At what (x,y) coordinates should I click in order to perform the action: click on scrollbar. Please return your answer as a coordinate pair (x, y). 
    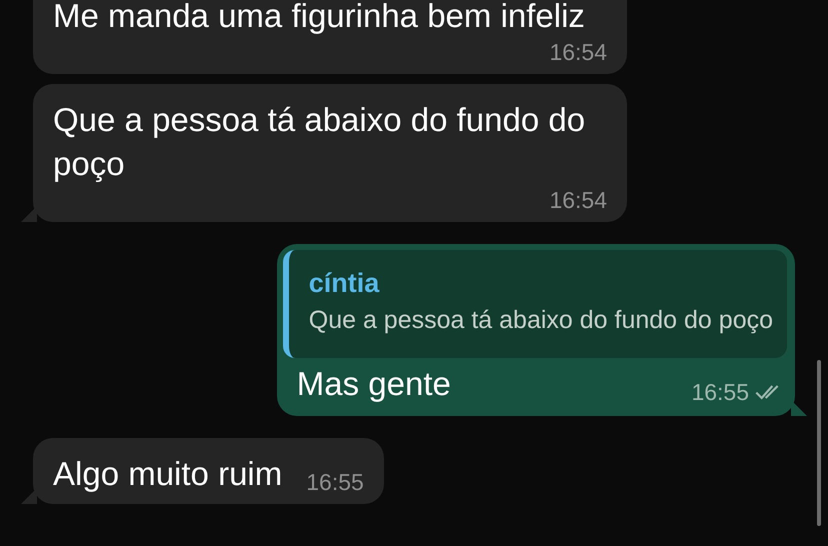
    Looking at the image, I should click on (819, 443).